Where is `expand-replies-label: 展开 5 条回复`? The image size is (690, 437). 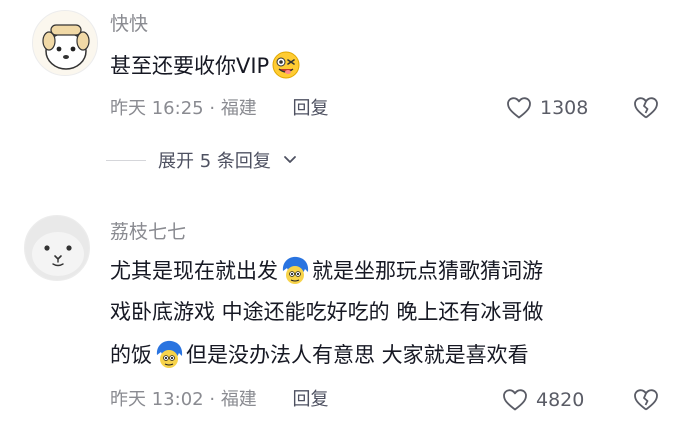
expand-replies-label: 展开 5 条回复 is located at coordinates (214, 161).